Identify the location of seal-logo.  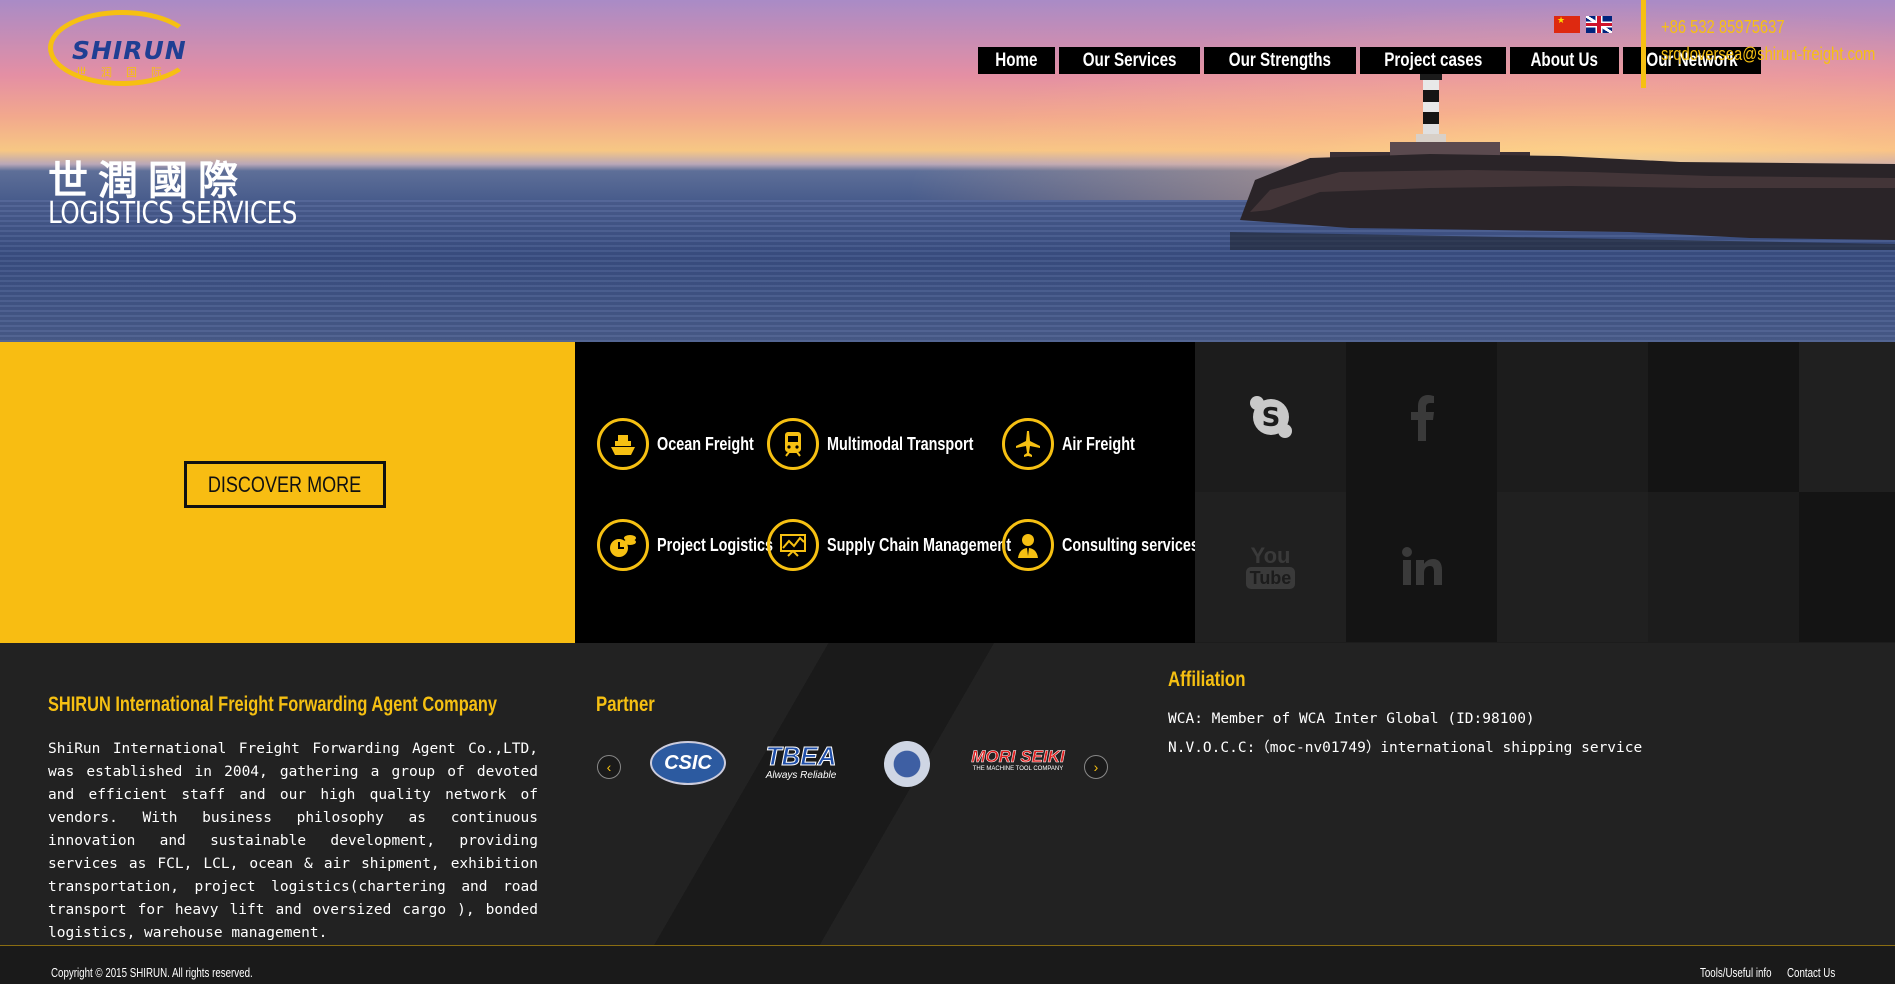
(907, 764).